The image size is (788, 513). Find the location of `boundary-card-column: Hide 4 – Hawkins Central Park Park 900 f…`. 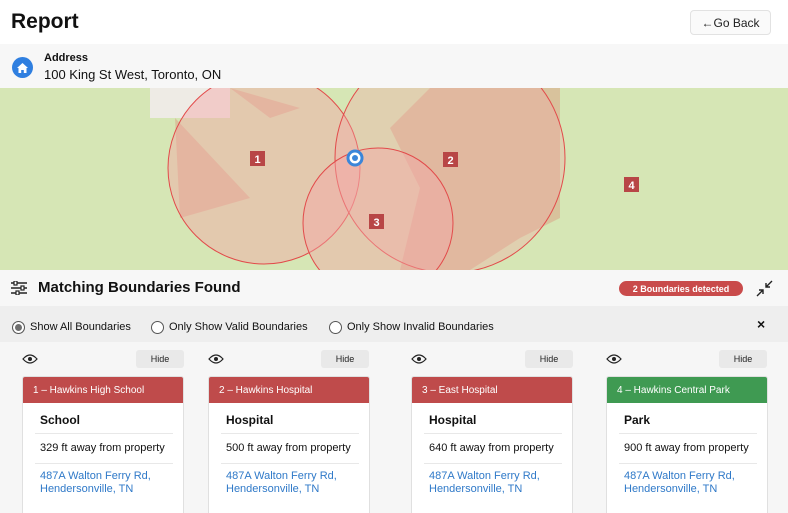

boundary-card-column: Hide 4 – Hawkins Central Park Park 900 f… is located at coordinates (691, 427).